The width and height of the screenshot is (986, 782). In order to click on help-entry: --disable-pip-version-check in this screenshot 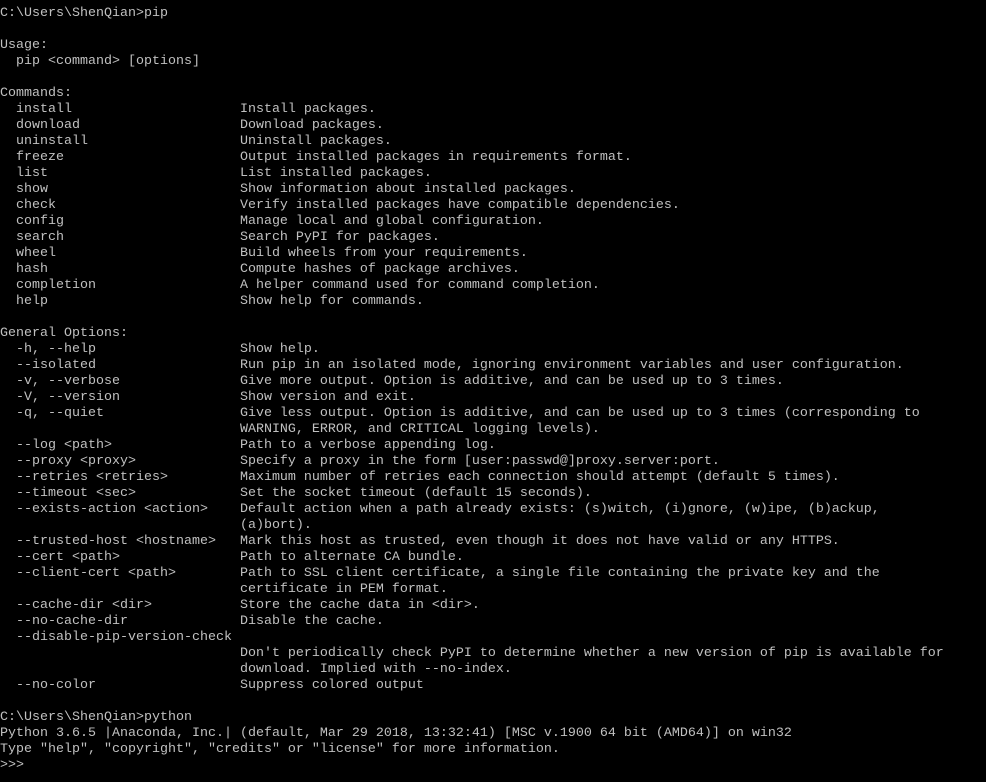, I will do `click(116, 637)`.